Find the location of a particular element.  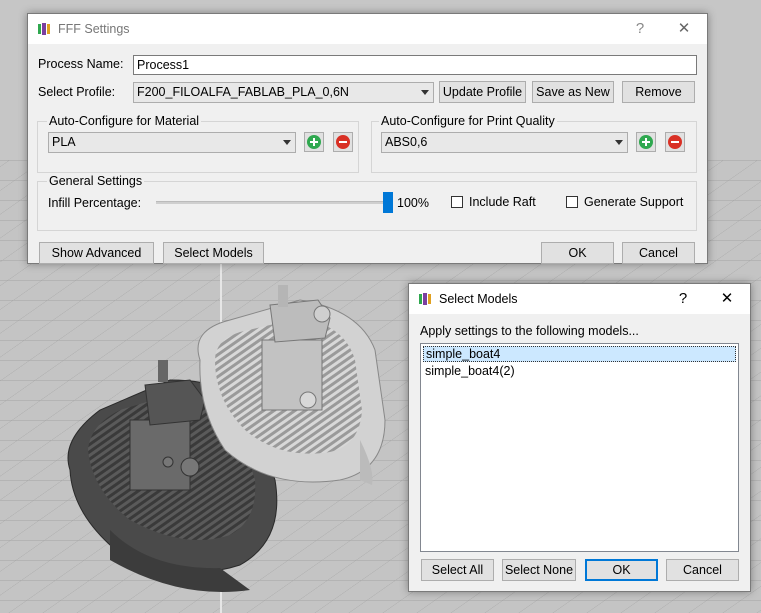

select-all-button: Select All is located at coordinates (457, 570).